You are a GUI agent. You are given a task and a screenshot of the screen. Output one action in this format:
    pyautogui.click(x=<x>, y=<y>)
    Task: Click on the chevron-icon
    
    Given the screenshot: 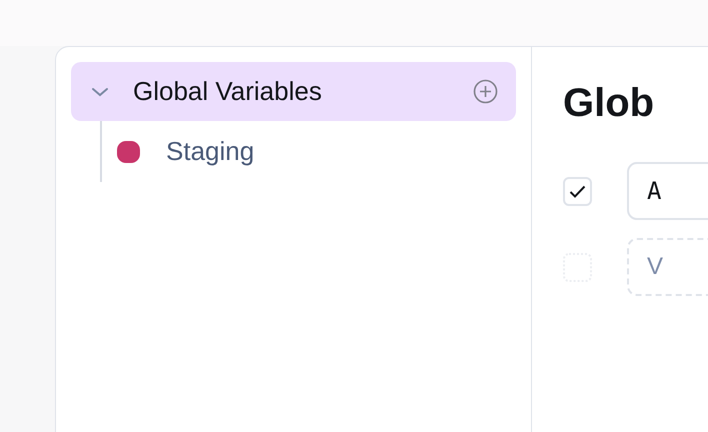 What is the action you would take?
    pyautogui.click(x=100, y=91)
    